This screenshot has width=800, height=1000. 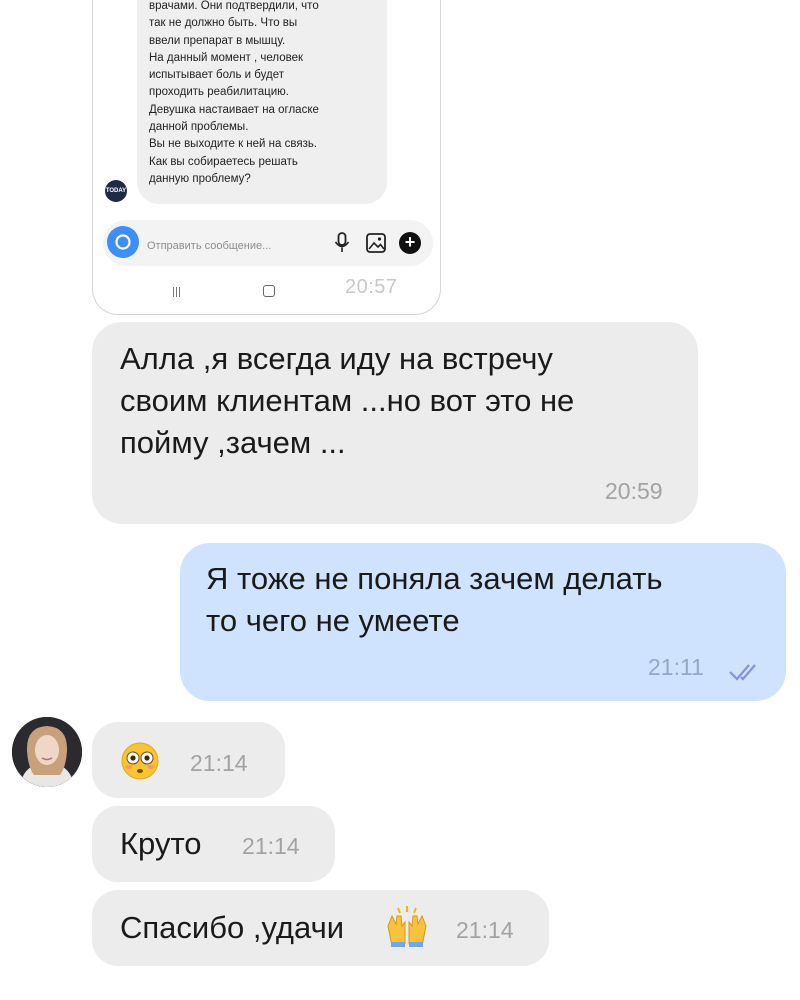 What do you see at coordinates (333, 620) in the screenshot?
I see `message-line: то чего не умеете` at bounding box center [333, 620].